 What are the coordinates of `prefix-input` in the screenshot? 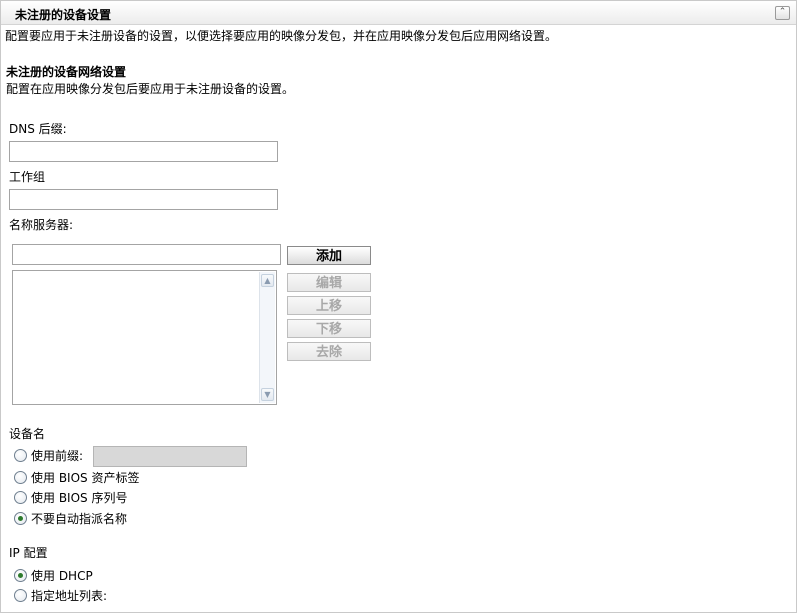 It's located at (170, 456).